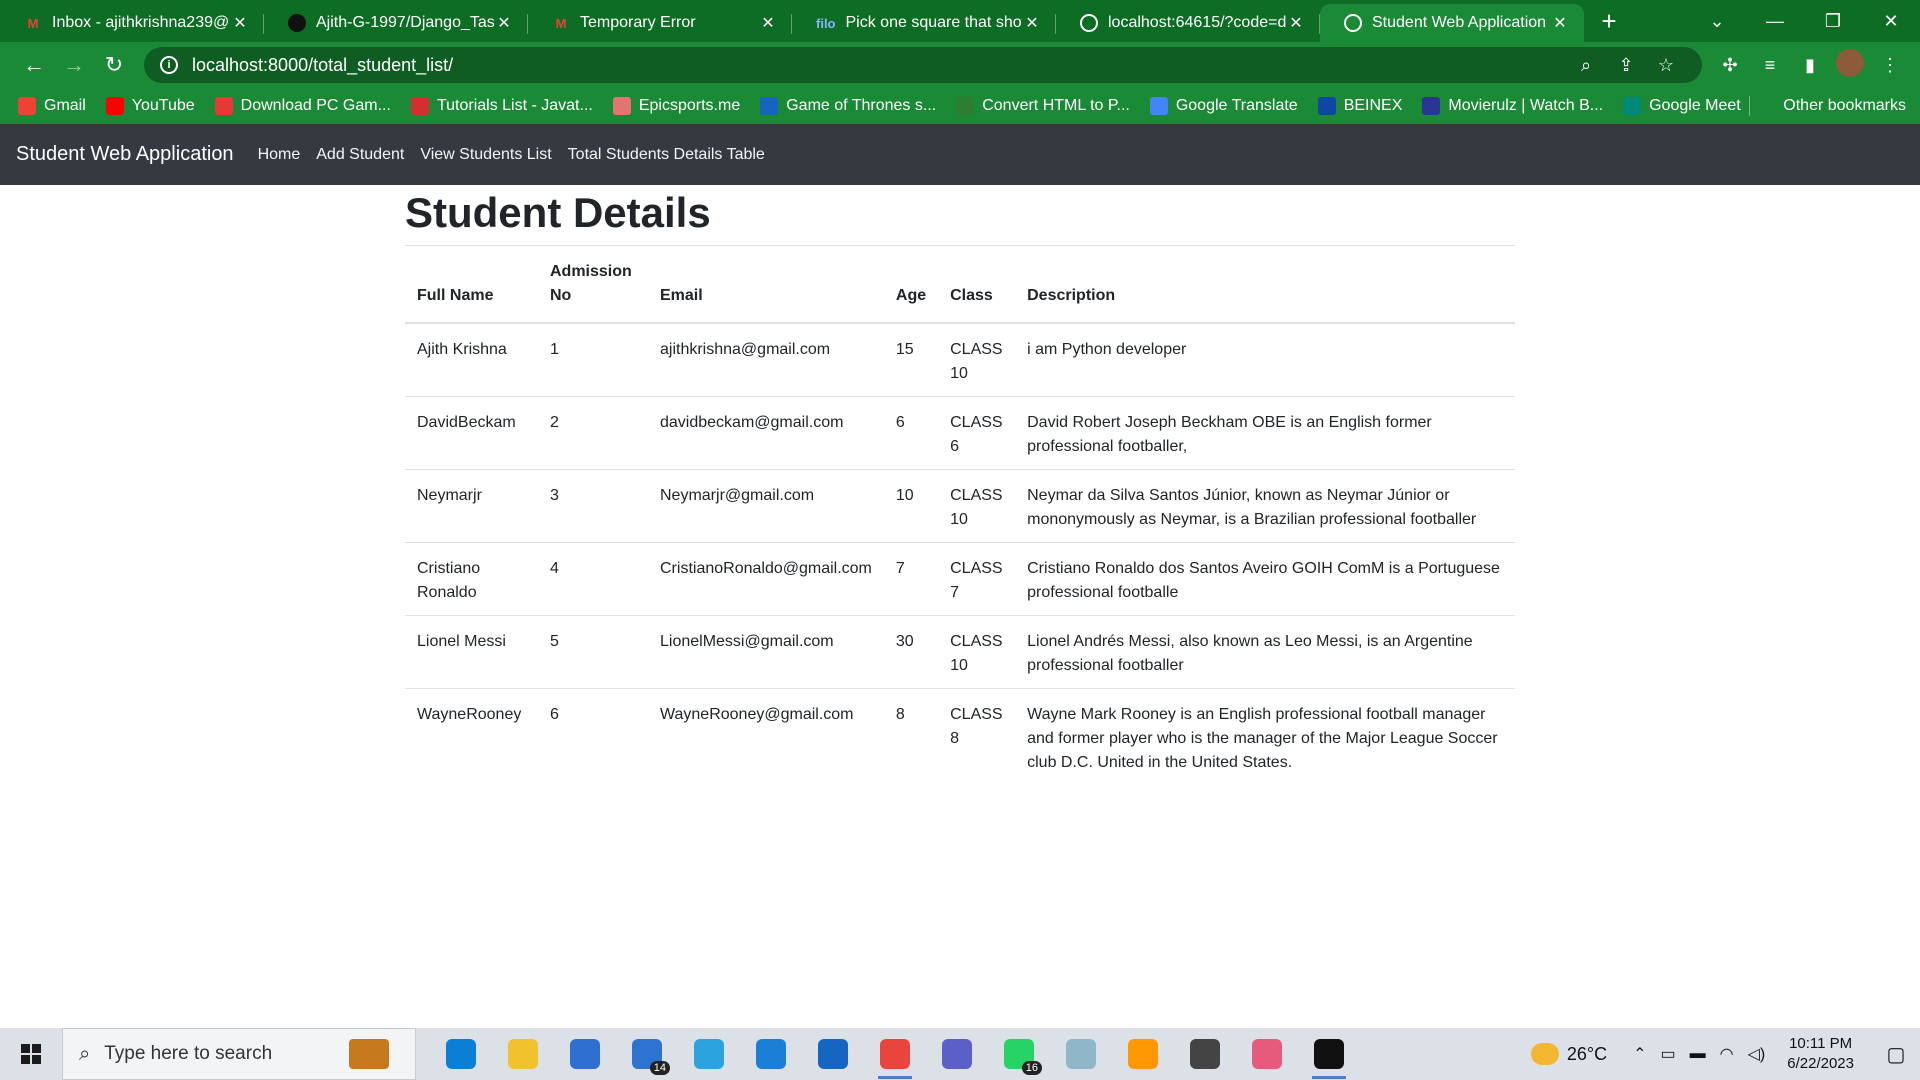 This screenshot has height=1080, width=1920. What do you see at coordinates (1698, 1054) in the screenshot?
I see `battery-icon: ▬` at bounding box center [1698, 1054].